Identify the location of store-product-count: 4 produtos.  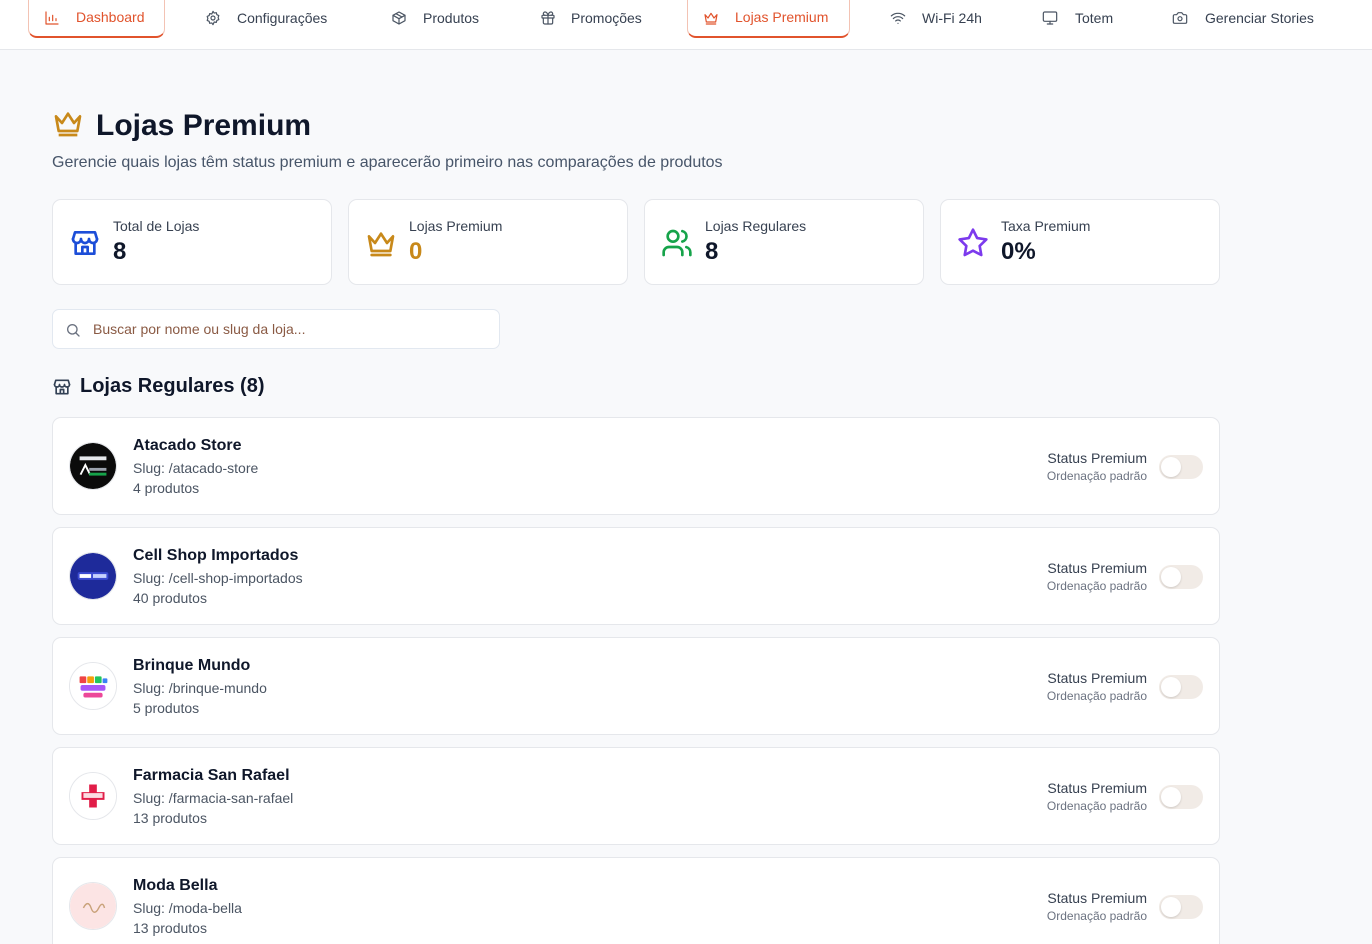
(166, 488).